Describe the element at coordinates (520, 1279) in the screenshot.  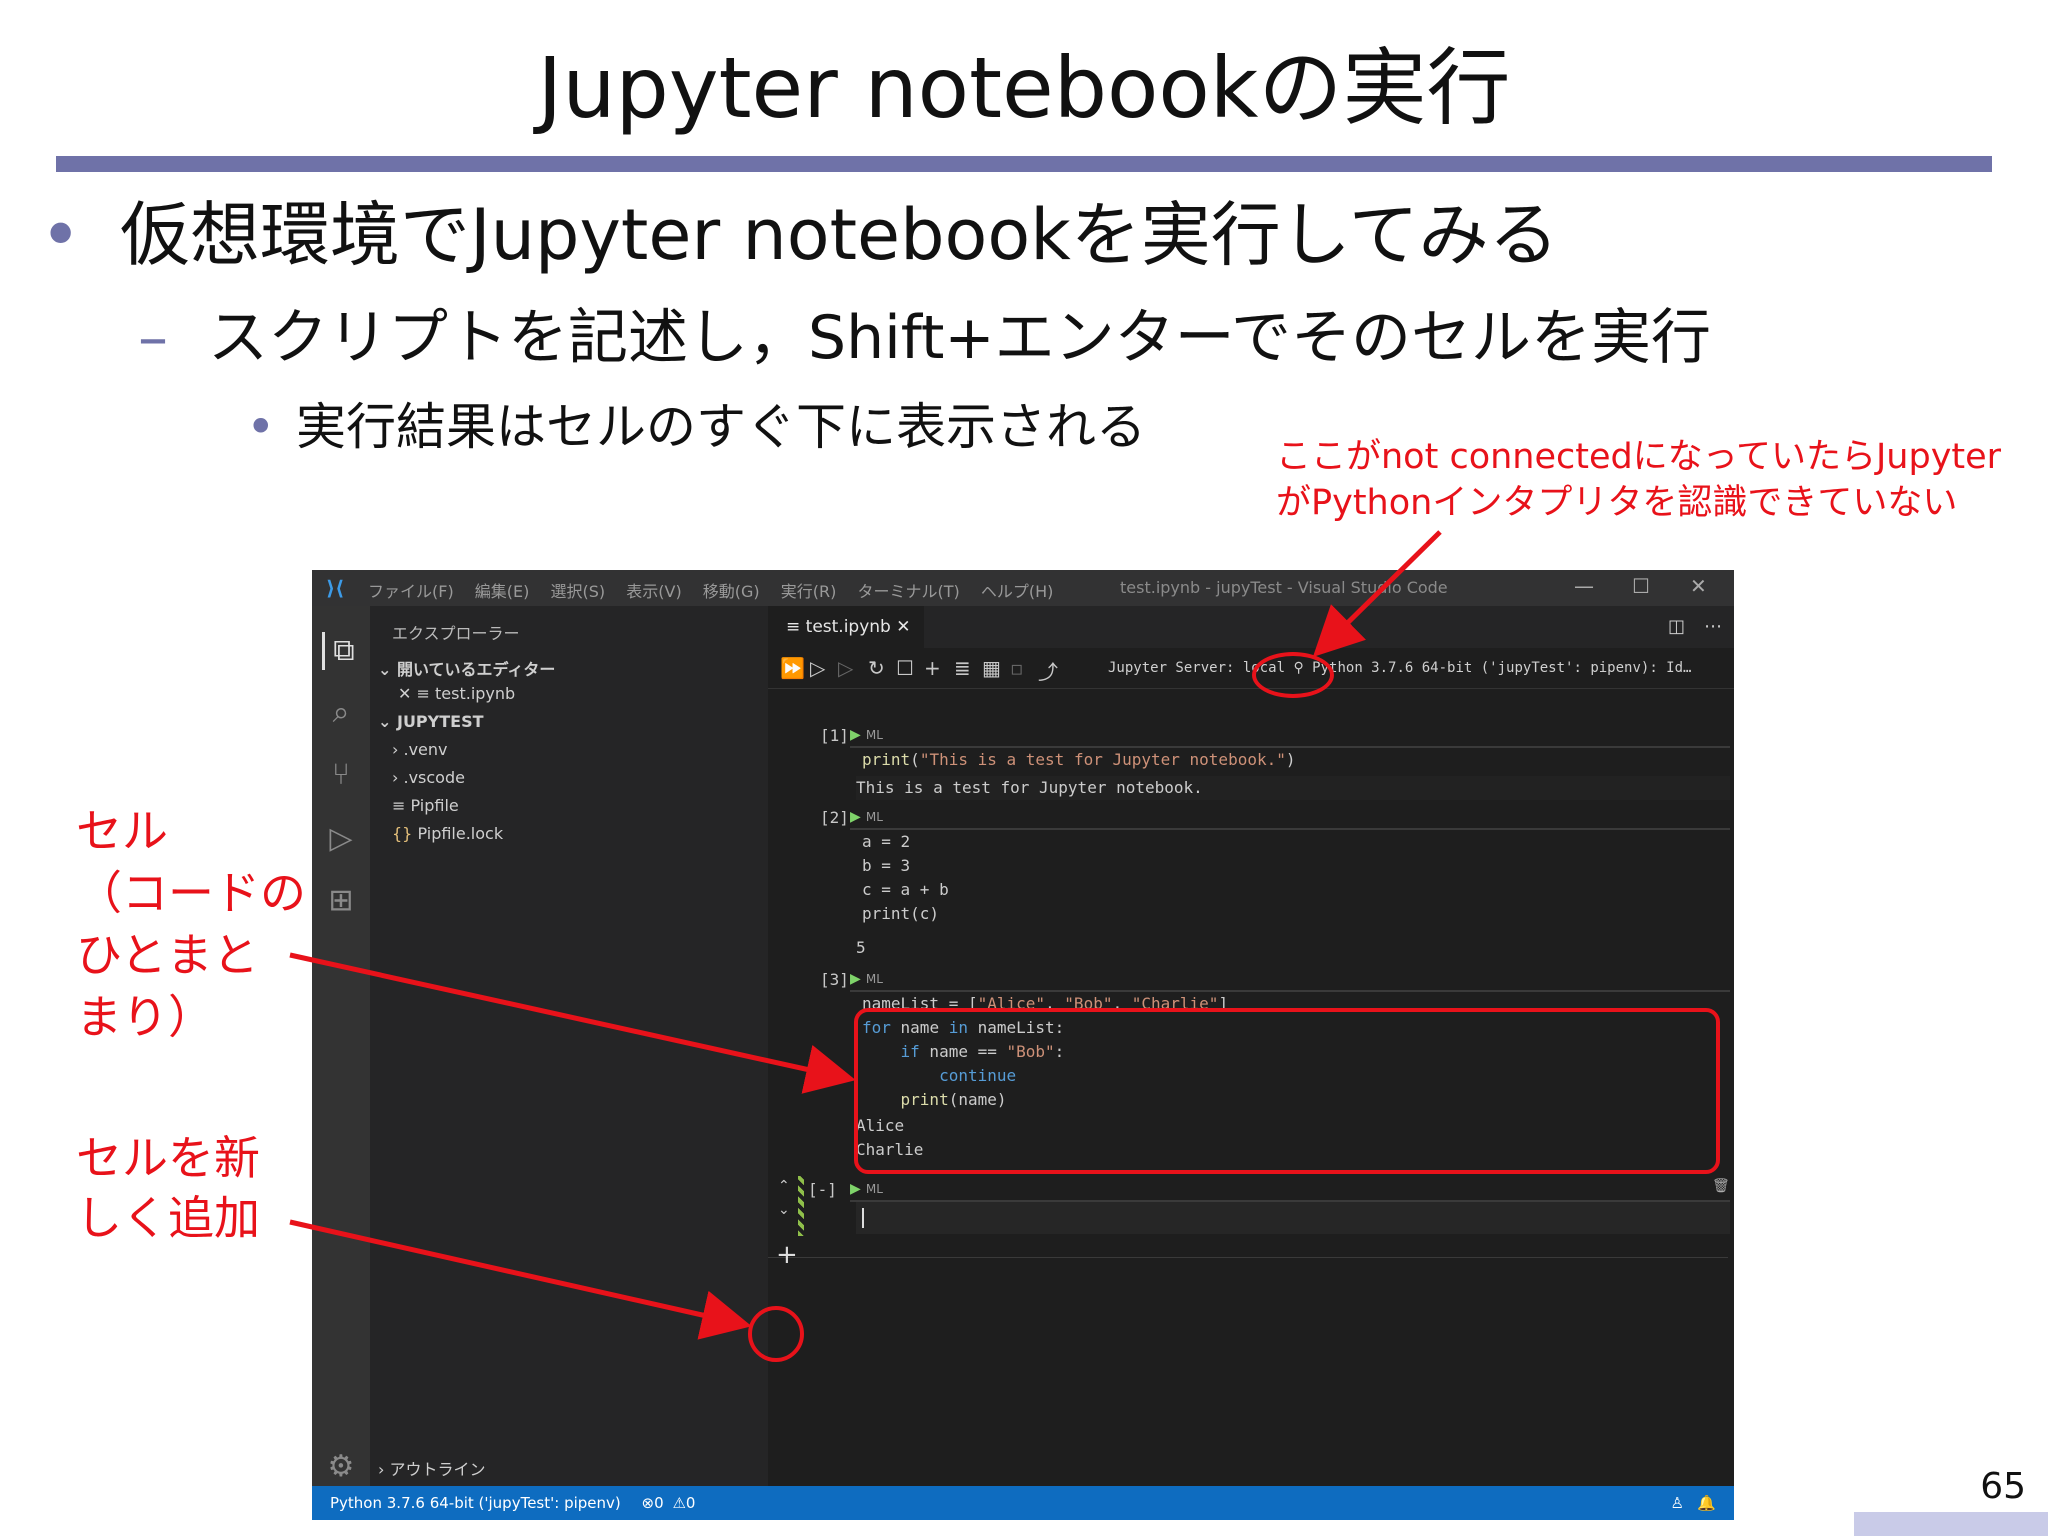
I see `arrow-to-add-cell` at that location.